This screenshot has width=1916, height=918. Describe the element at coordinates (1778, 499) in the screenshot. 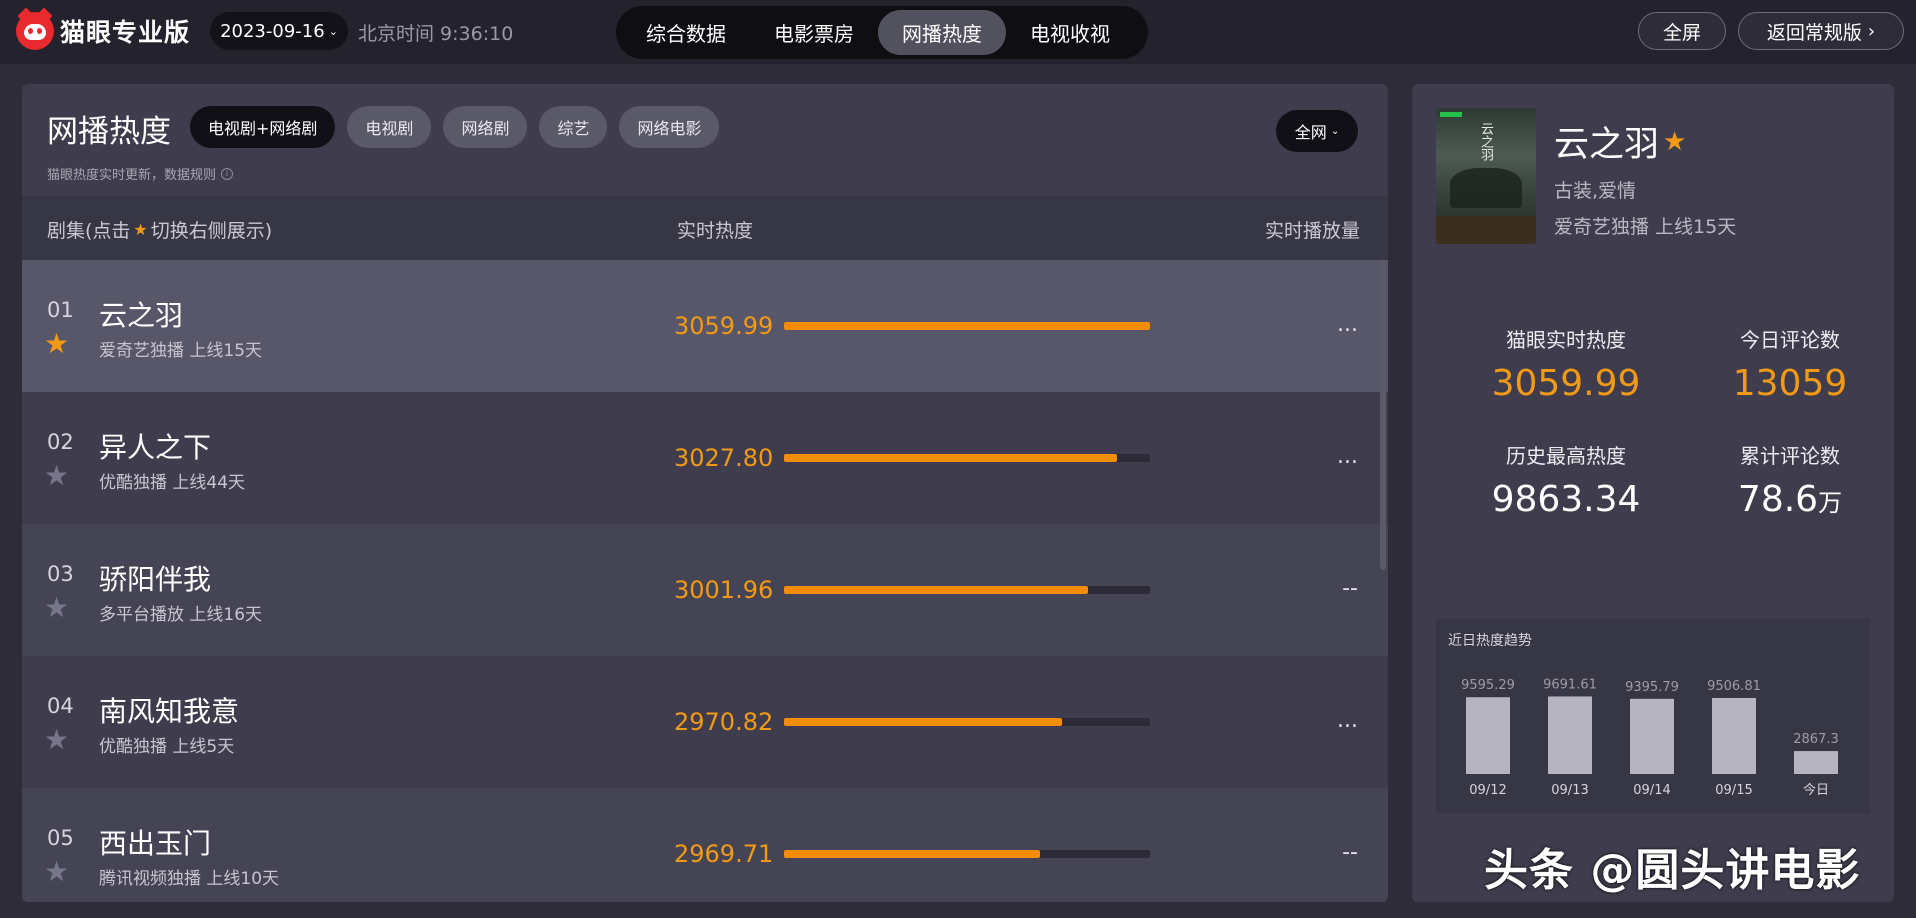

I see `stat-number: 78.6` at that location.